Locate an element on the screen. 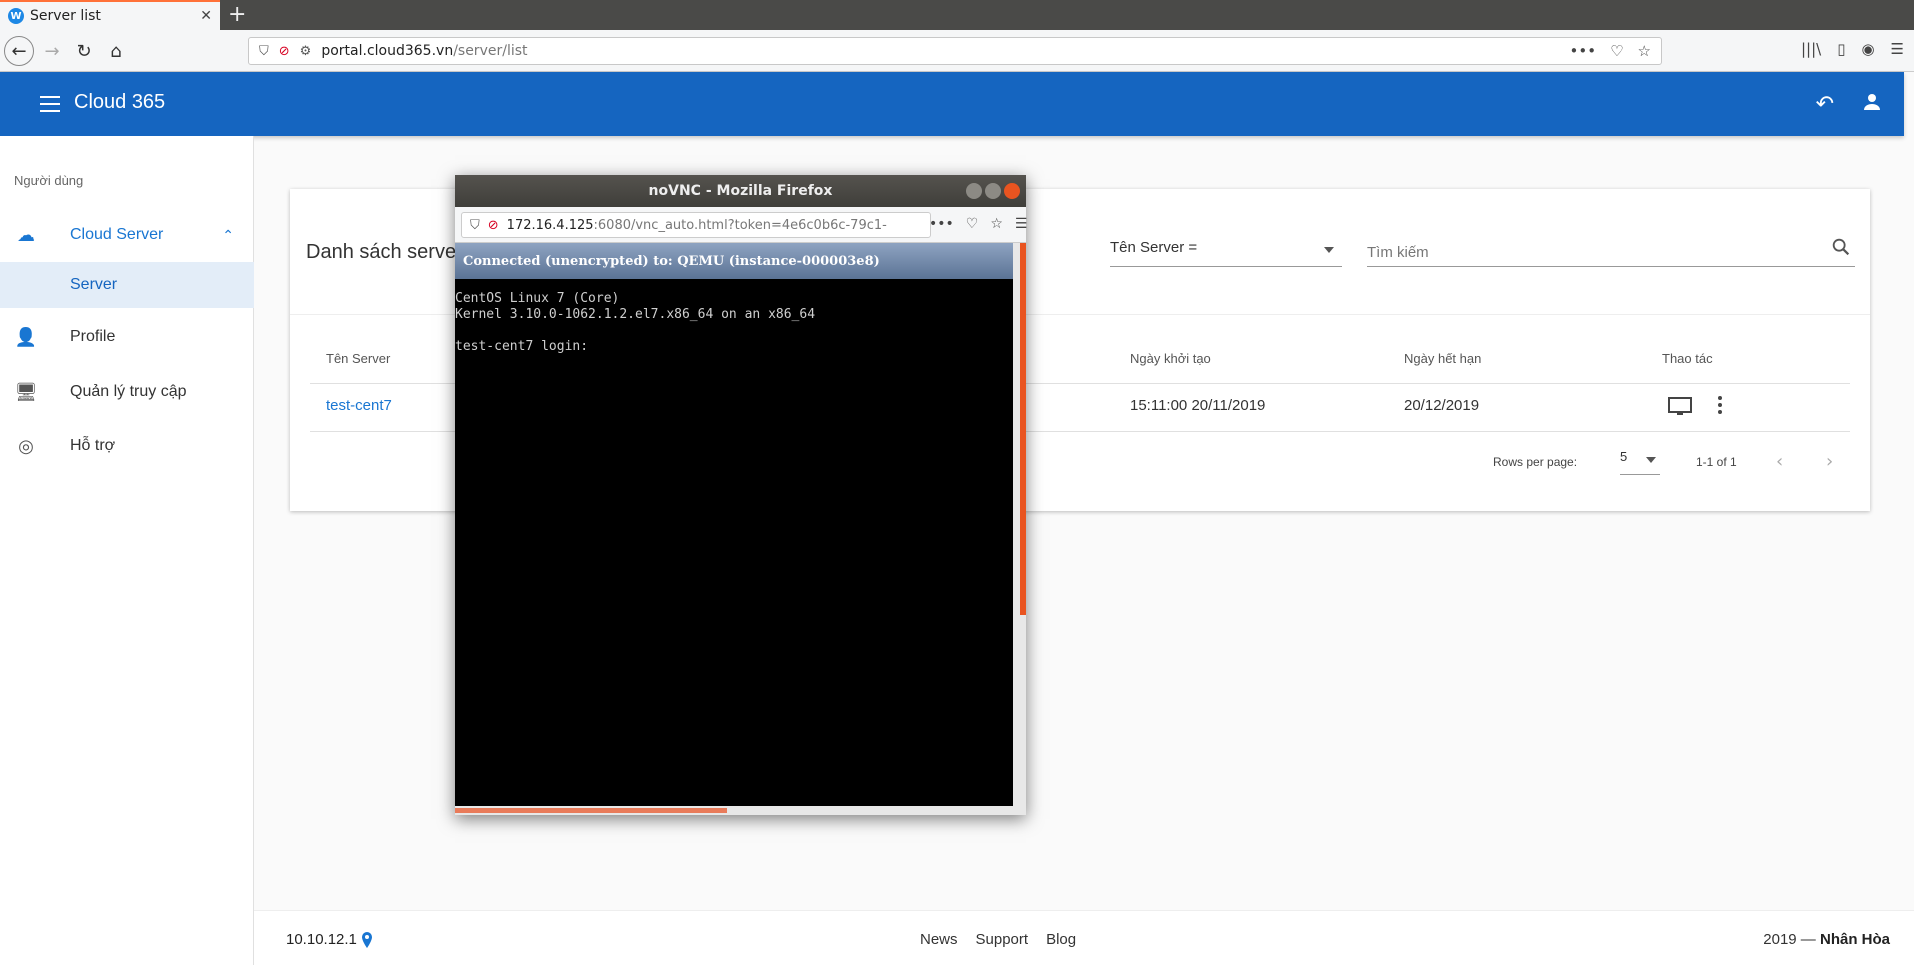  column-header-created: Ngày khởi tạo is located at coordinates (1170, 358).